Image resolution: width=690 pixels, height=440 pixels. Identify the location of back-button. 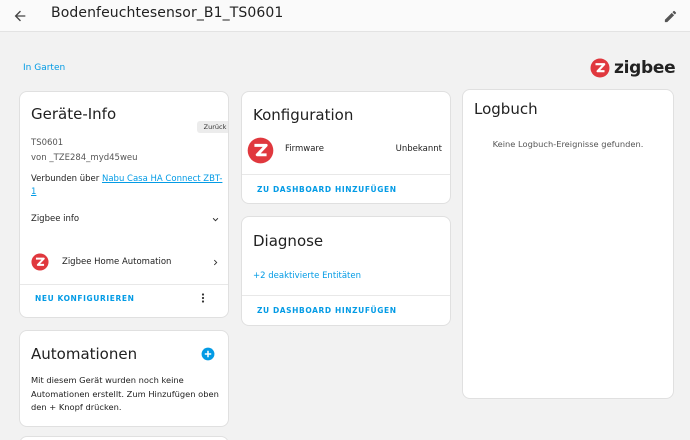
(20, 16).